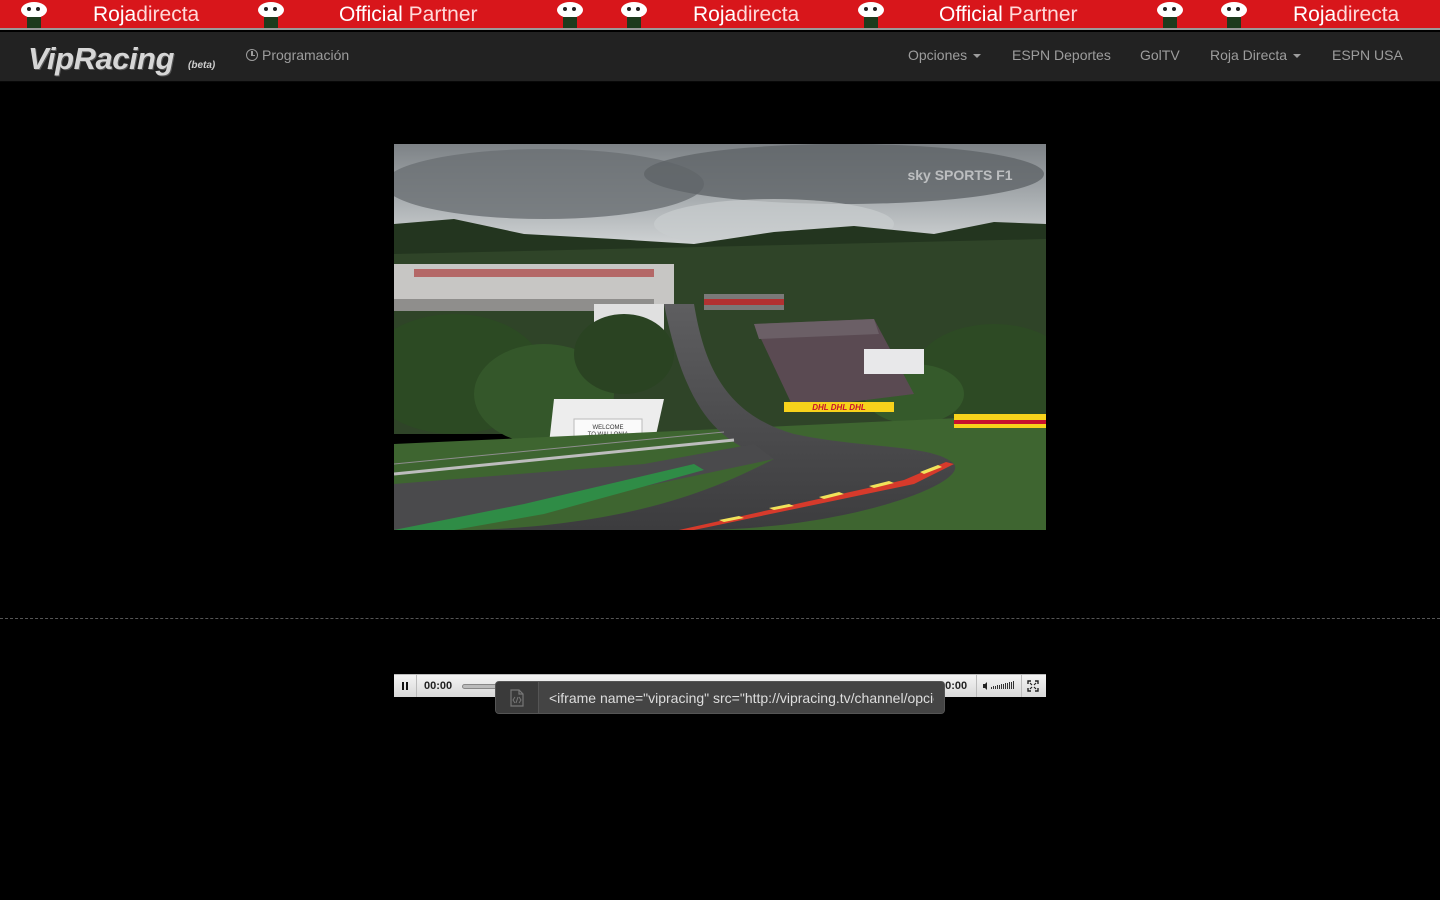  Describe the element at coordinates (720, 618) in the screenshot. I see `section-divider` at that location.